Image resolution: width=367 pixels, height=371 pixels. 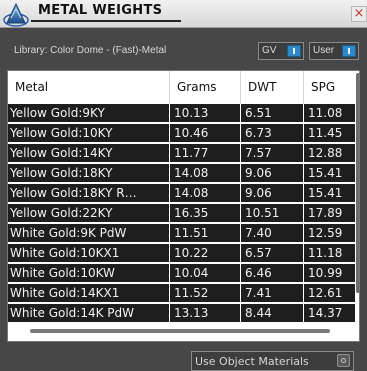 I want to click on table-row: White Gold:14KX1 11.52 7.41 12.61, so click(x=181, y=293).